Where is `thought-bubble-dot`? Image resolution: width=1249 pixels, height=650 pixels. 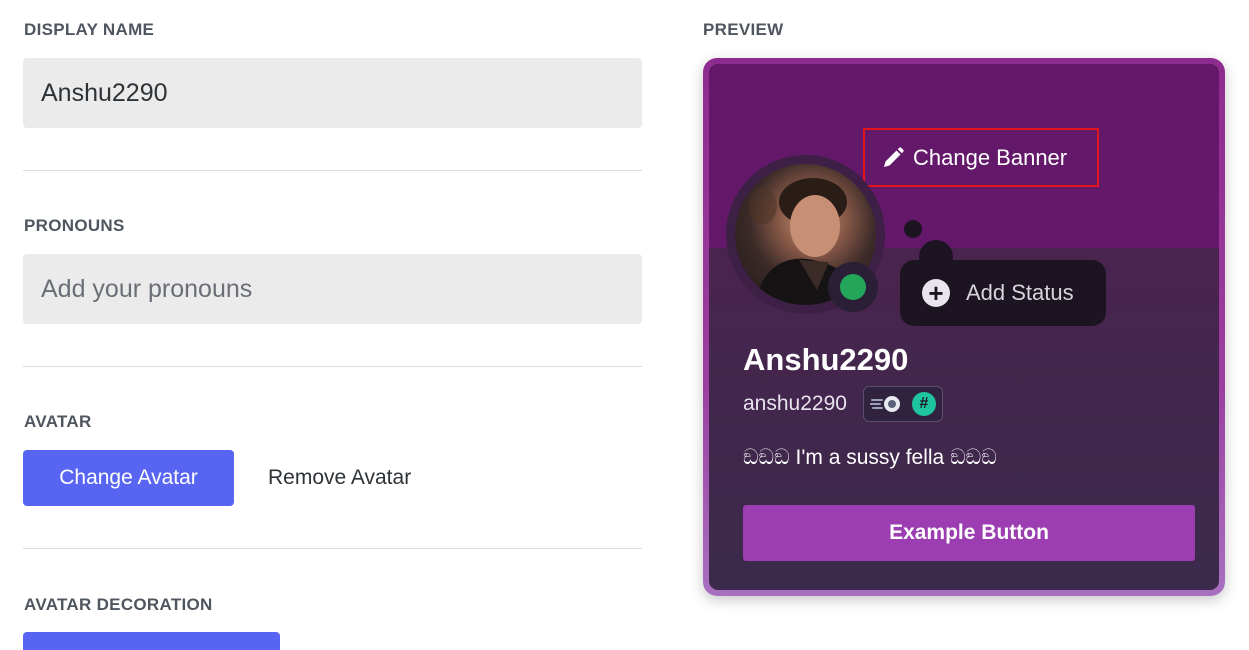 thought-bubble-dot is located at coordinates (913, 229).